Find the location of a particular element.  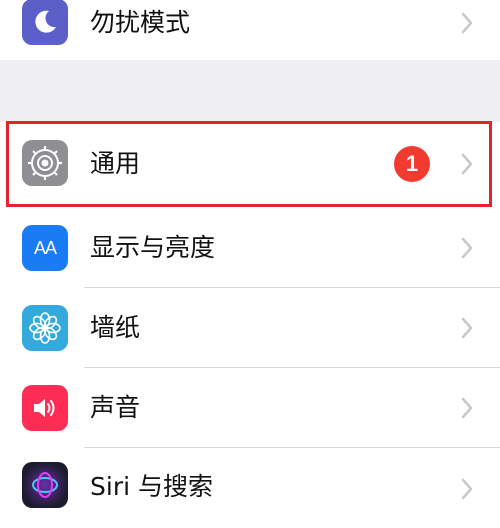

icon-text: AA is located at coordinates (45, 247).